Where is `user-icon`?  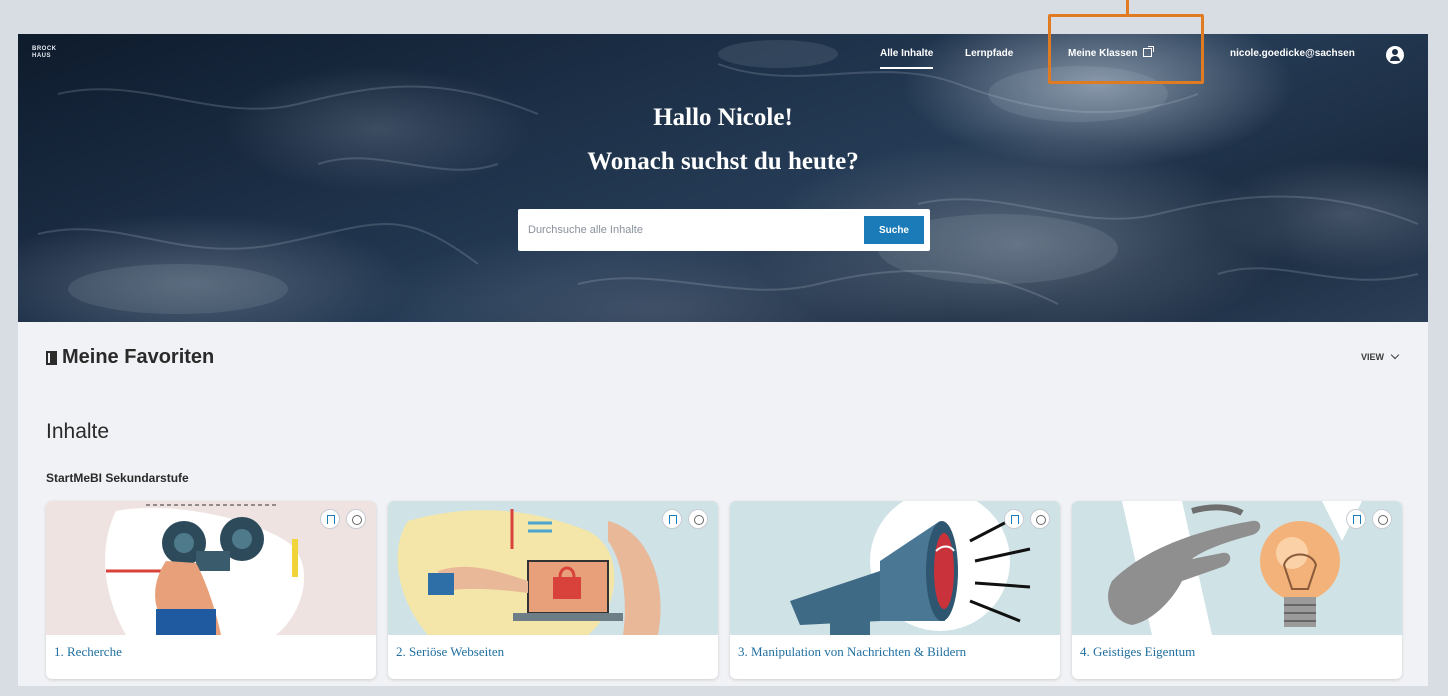 user-icon is located at coordinates (1395, 55).